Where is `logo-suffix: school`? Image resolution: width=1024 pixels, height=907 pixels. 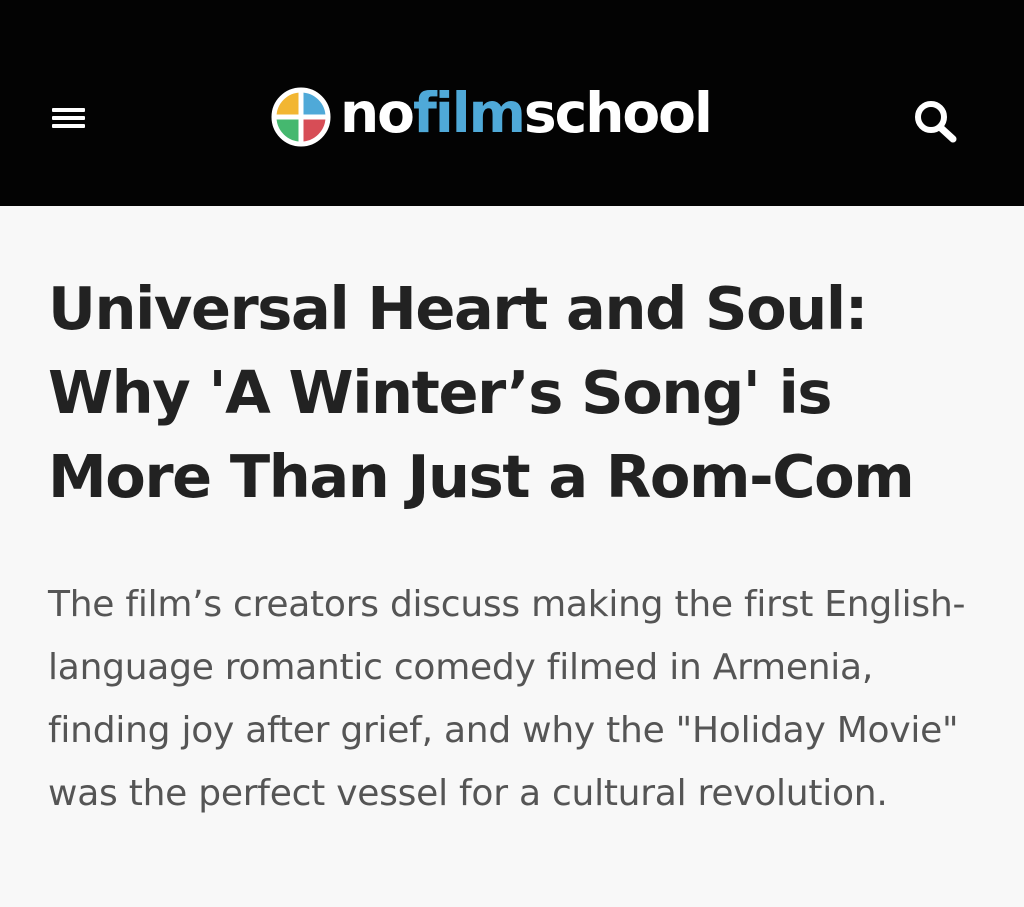
logo-suffix: school is located at coordinates (618, 112).